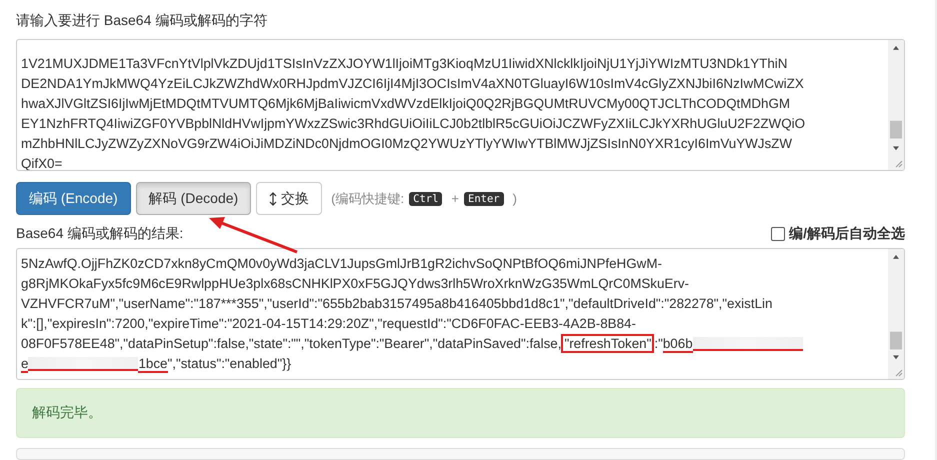  I want to click on key-label: Ctrl, so click(425, 199).